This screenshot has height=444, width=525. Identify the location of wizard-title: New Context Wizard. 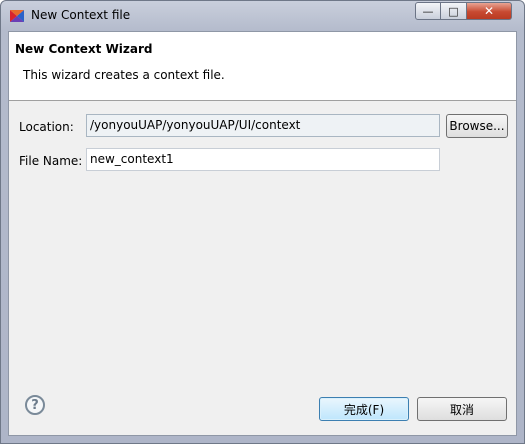
(84, 49).